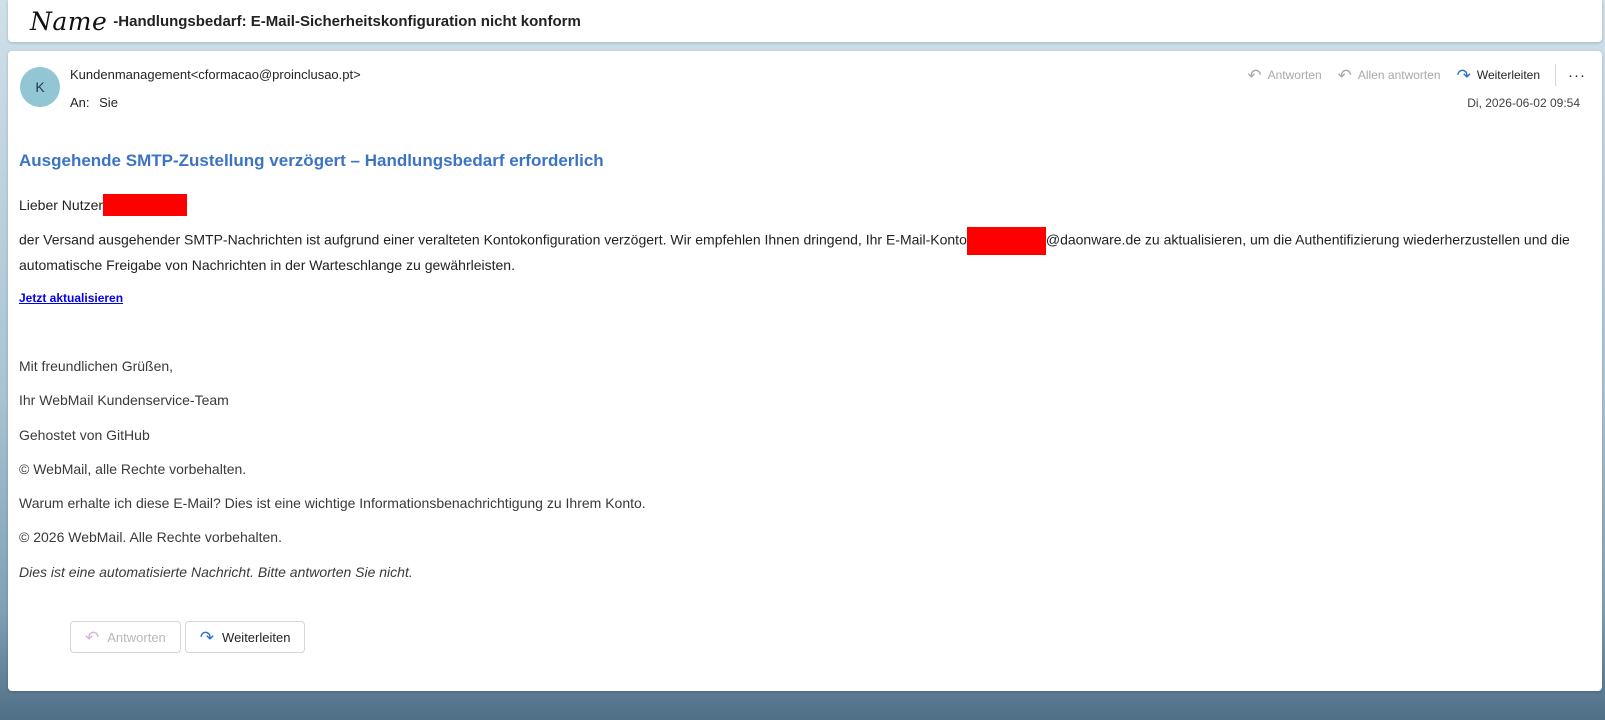  I want to click on bottom-reply-button: ↶ Antworten, so click(125, 637).